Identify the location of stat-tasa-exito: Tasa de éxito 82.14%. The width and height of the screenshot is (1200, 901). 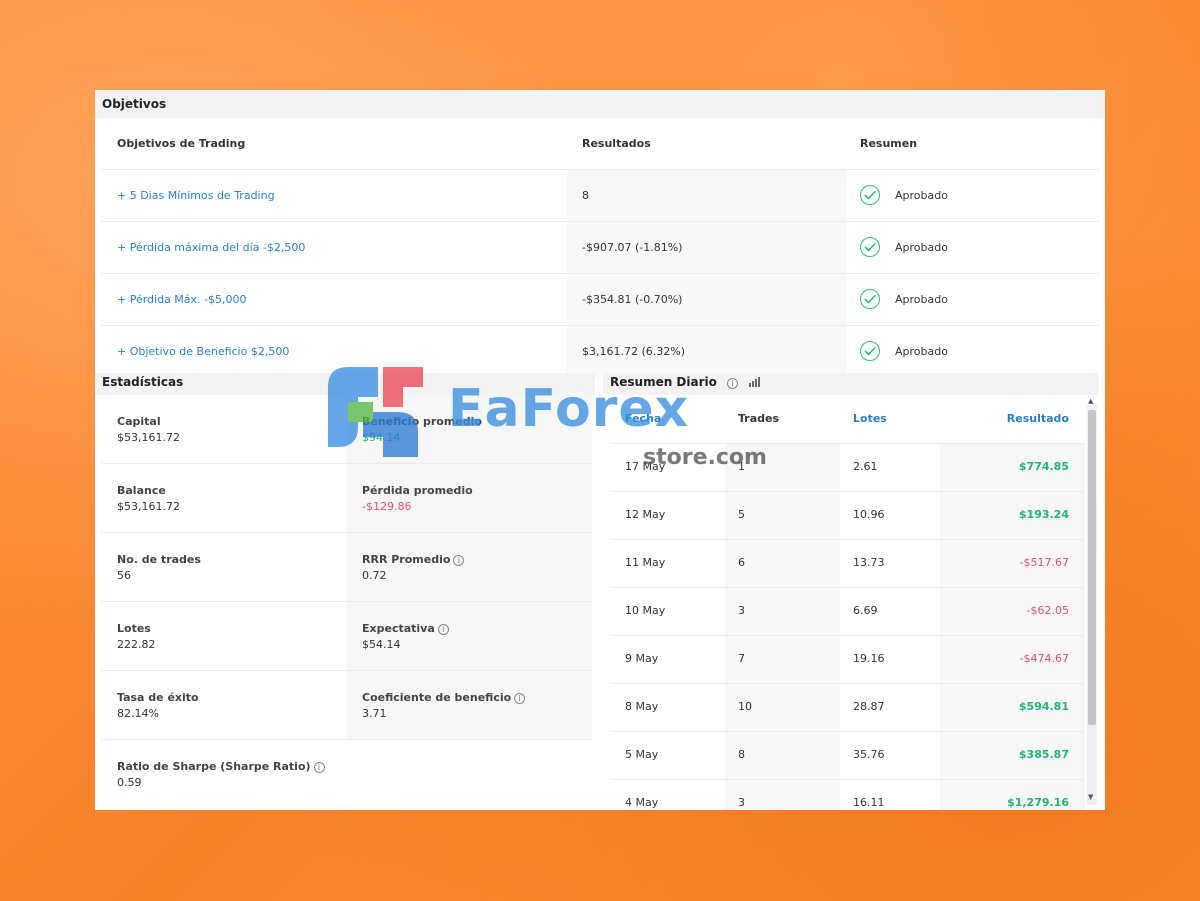
(224, 705).